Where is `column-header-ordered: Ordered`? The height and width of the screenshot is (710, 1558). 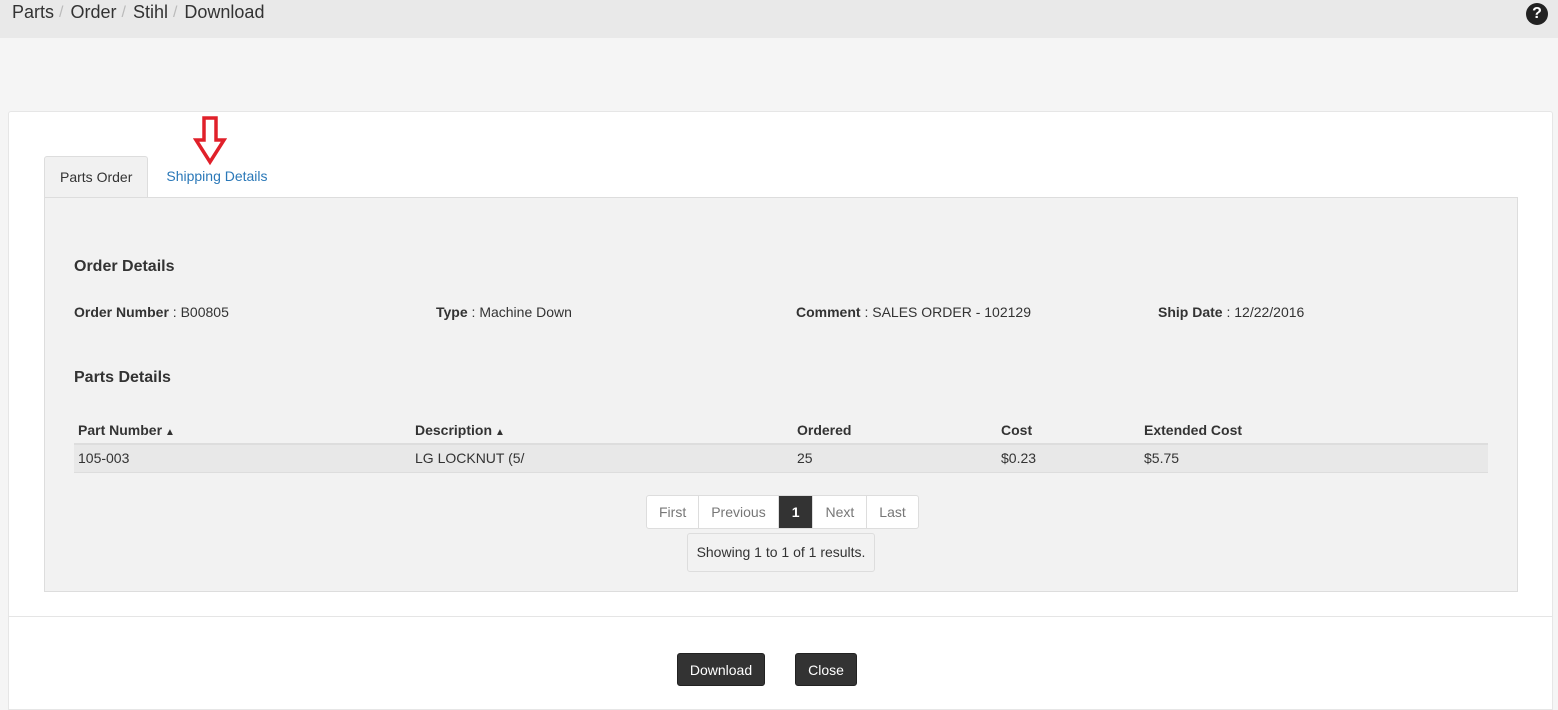 column-header-ordered: Ordered is located at coordinates (895, 430).